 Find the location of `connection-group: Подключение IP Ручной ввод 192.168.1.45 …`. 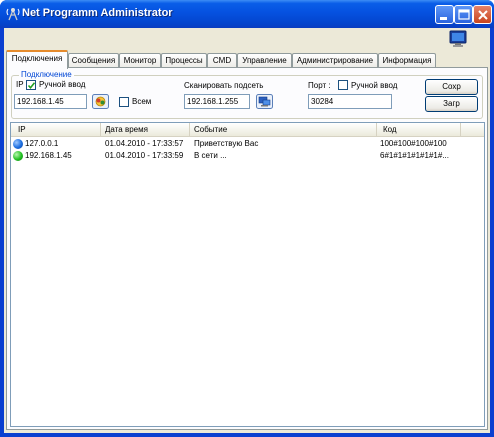

connection-group: Подключение IP Ручной ввод 192.168.1.45 … is located at coordinates (247, 94).